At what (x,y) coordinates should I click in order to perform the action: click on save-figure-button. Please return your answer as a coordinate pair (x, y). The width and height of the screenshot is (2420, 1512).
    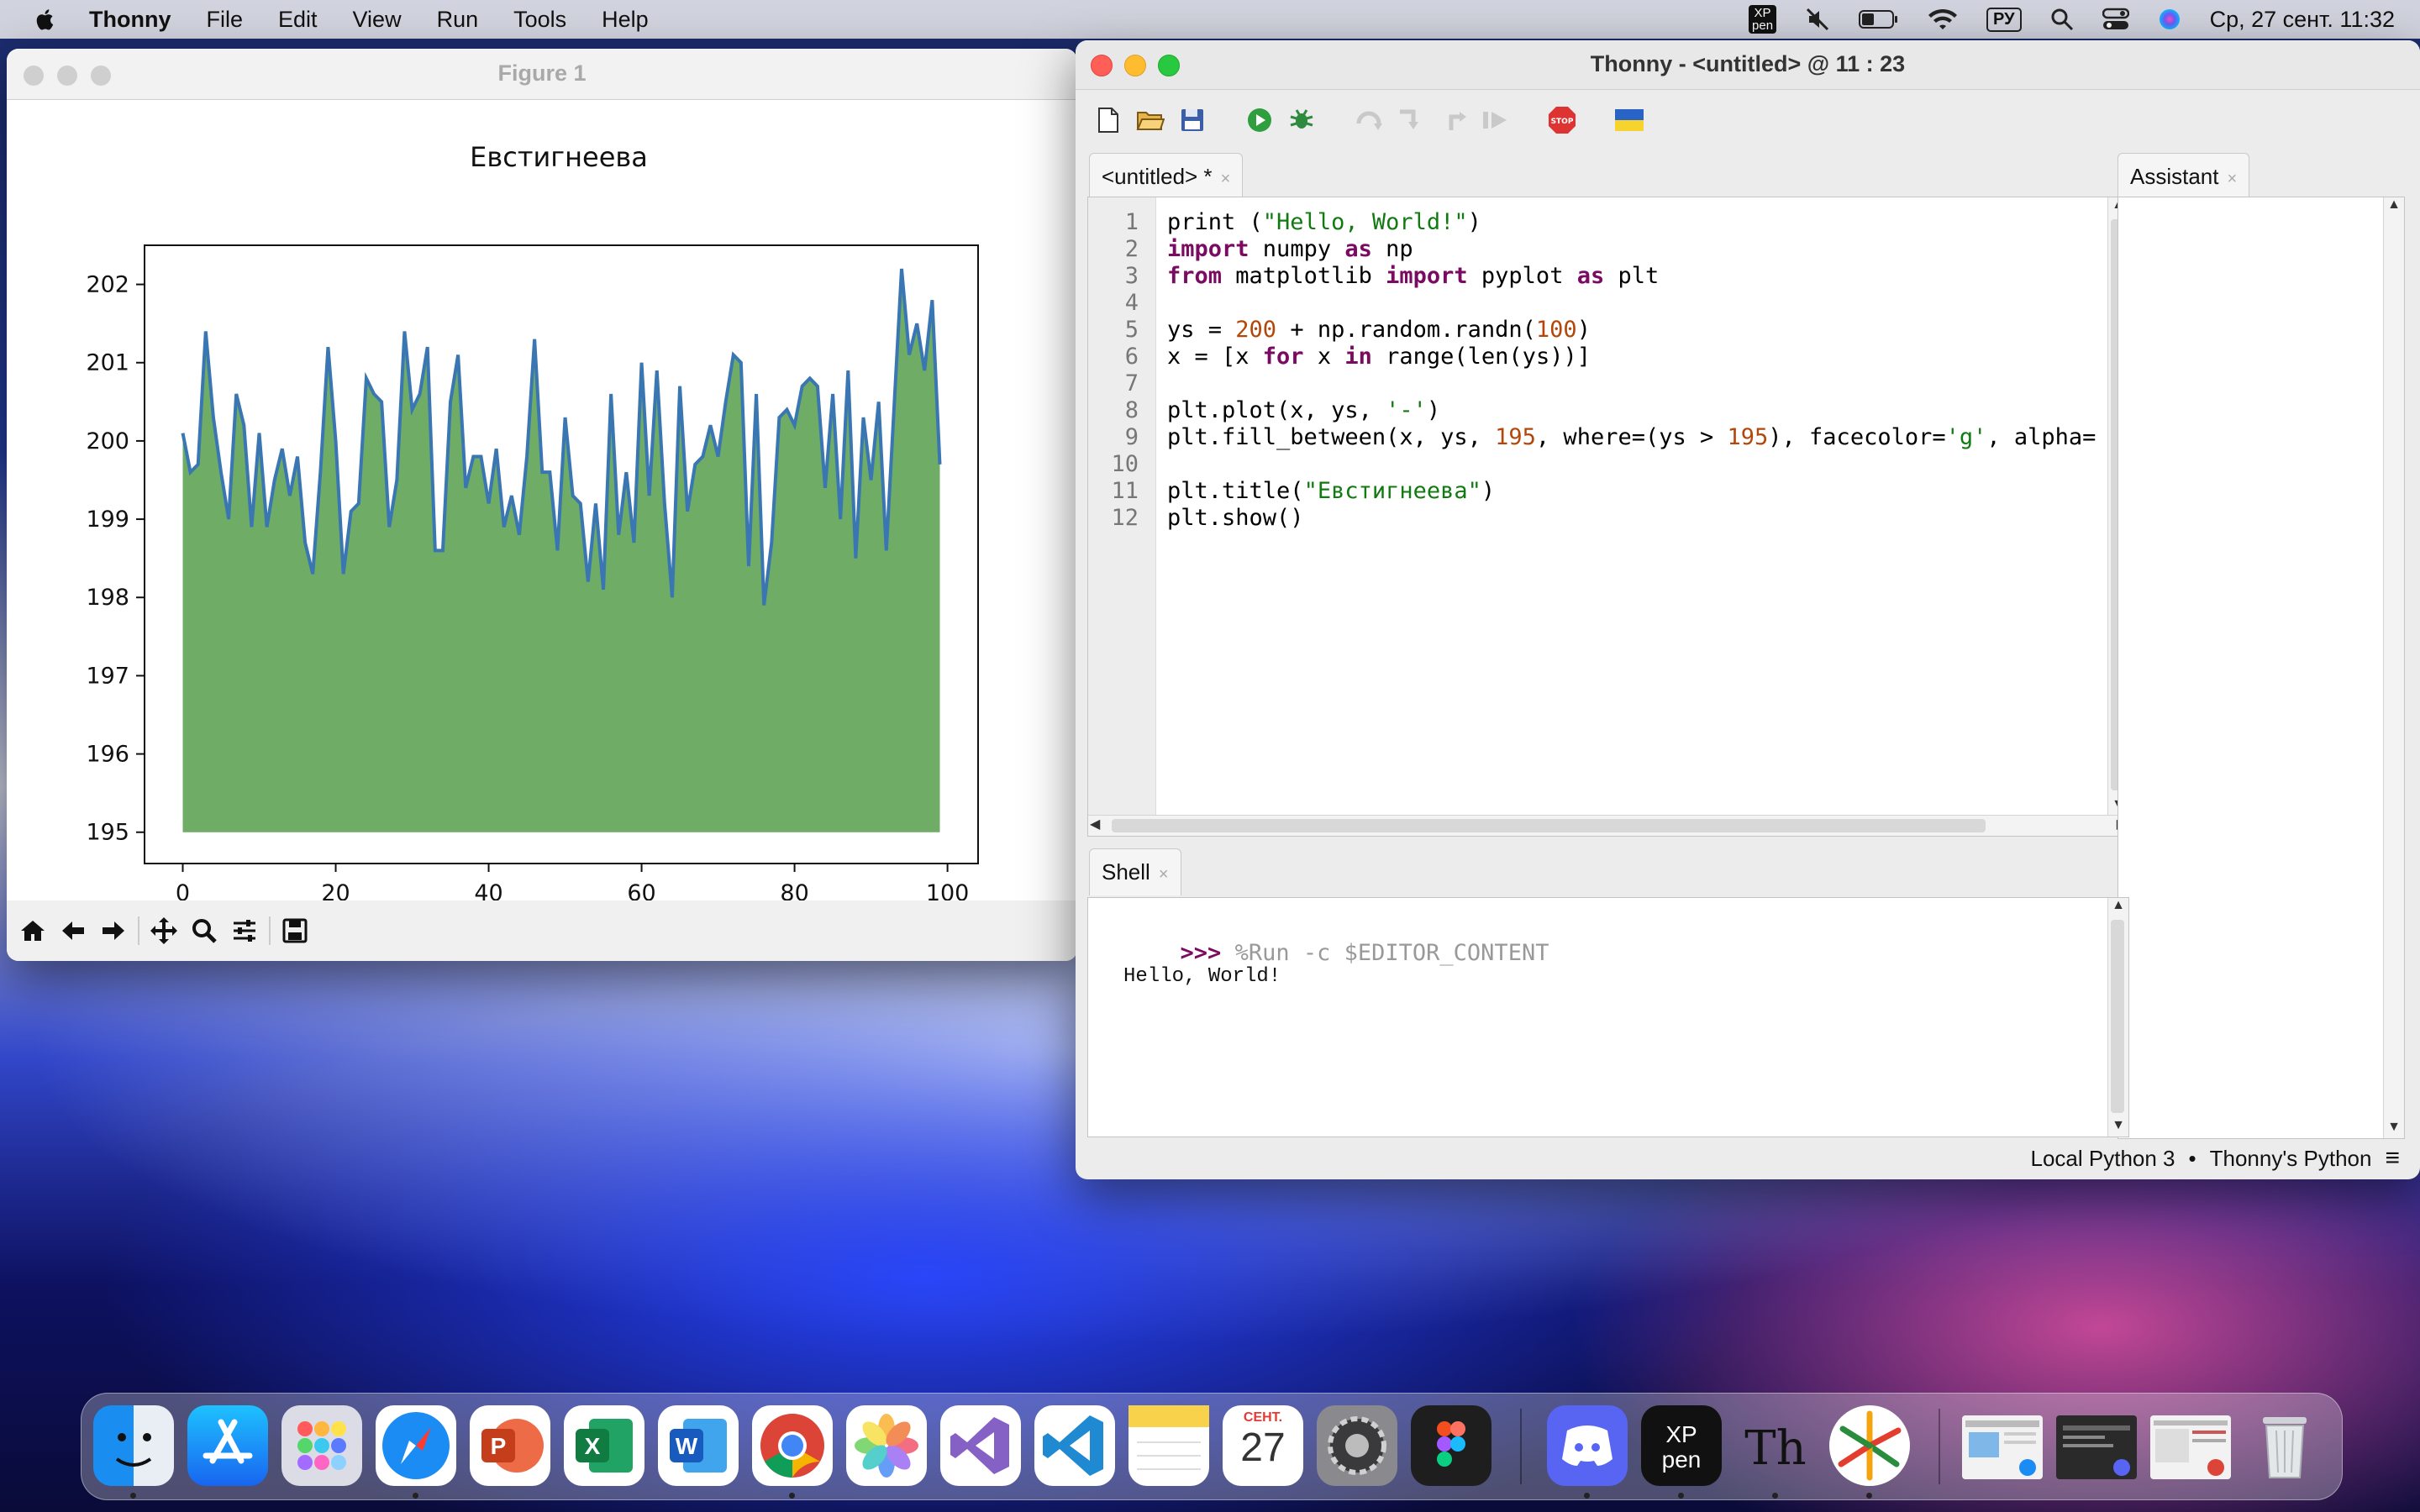
    Looking at the image, I should click on (295, 931).